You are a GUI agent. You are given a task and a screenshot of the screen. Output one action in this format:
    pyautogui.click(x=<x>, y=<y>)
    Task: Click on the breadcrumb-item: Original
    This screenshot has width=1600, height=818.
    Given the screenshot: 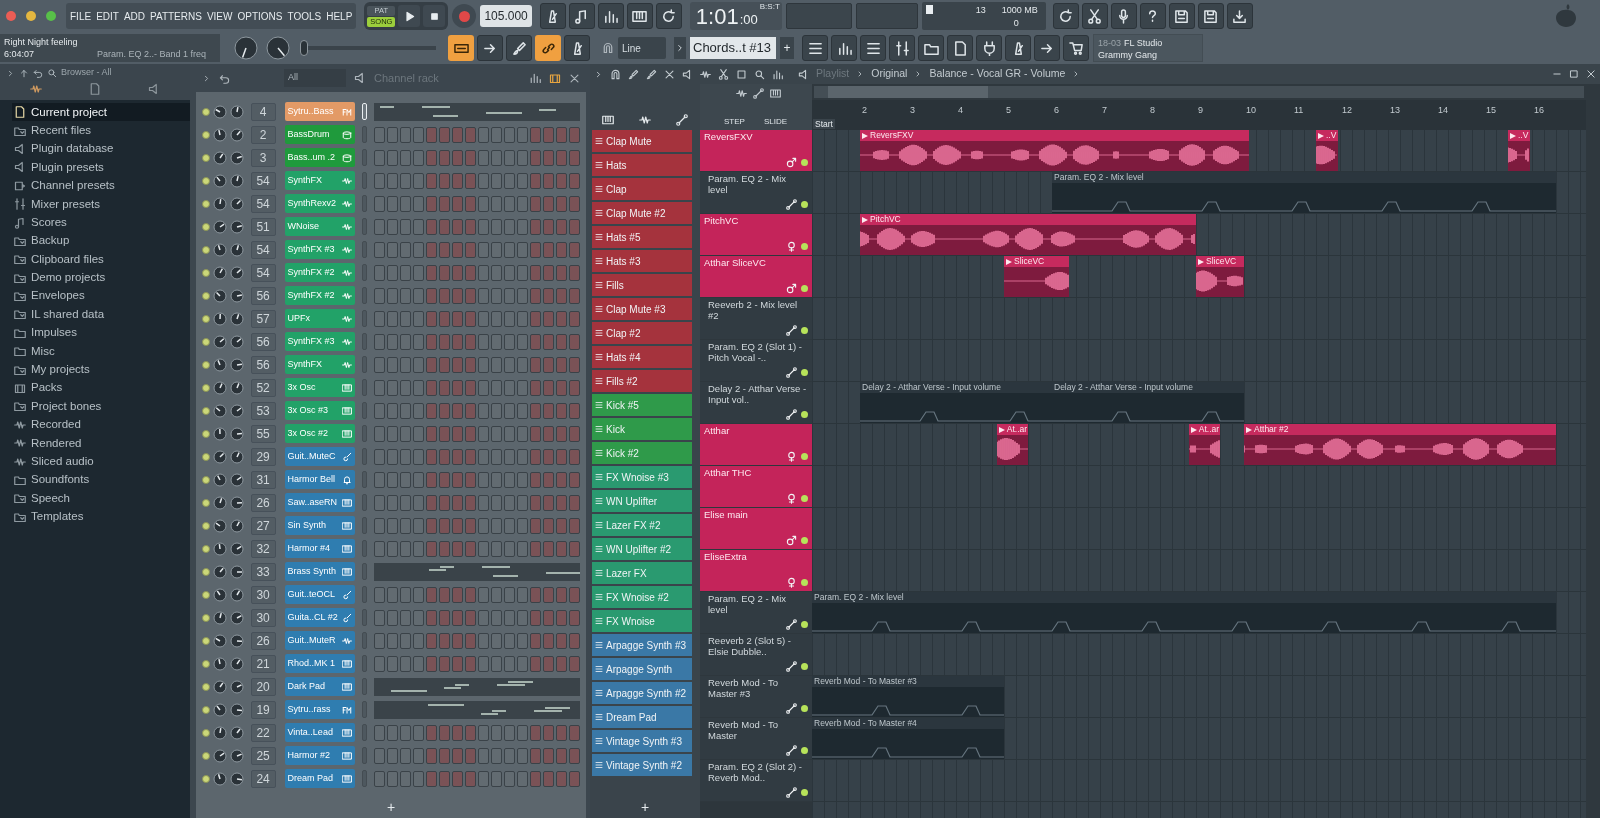 What is the action you would take?
    pyautogui.click(x=889, y=74)
    